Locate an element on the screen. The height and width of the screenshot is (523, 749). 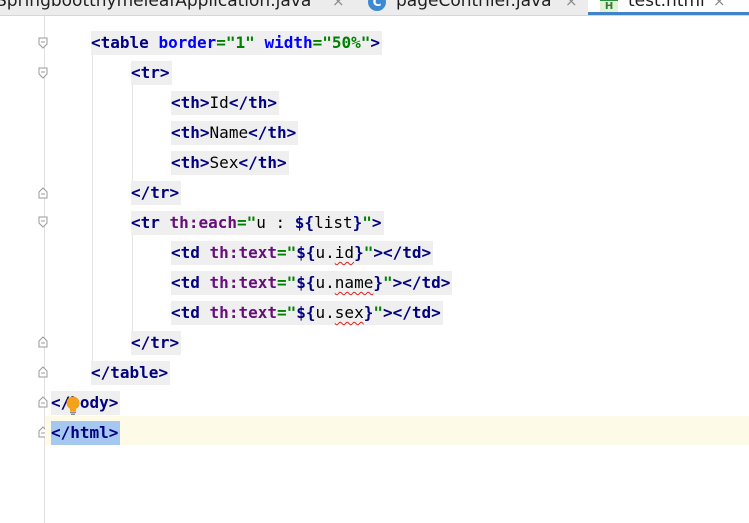
attribute-value: "50%" is located at coordinates (346, 42).